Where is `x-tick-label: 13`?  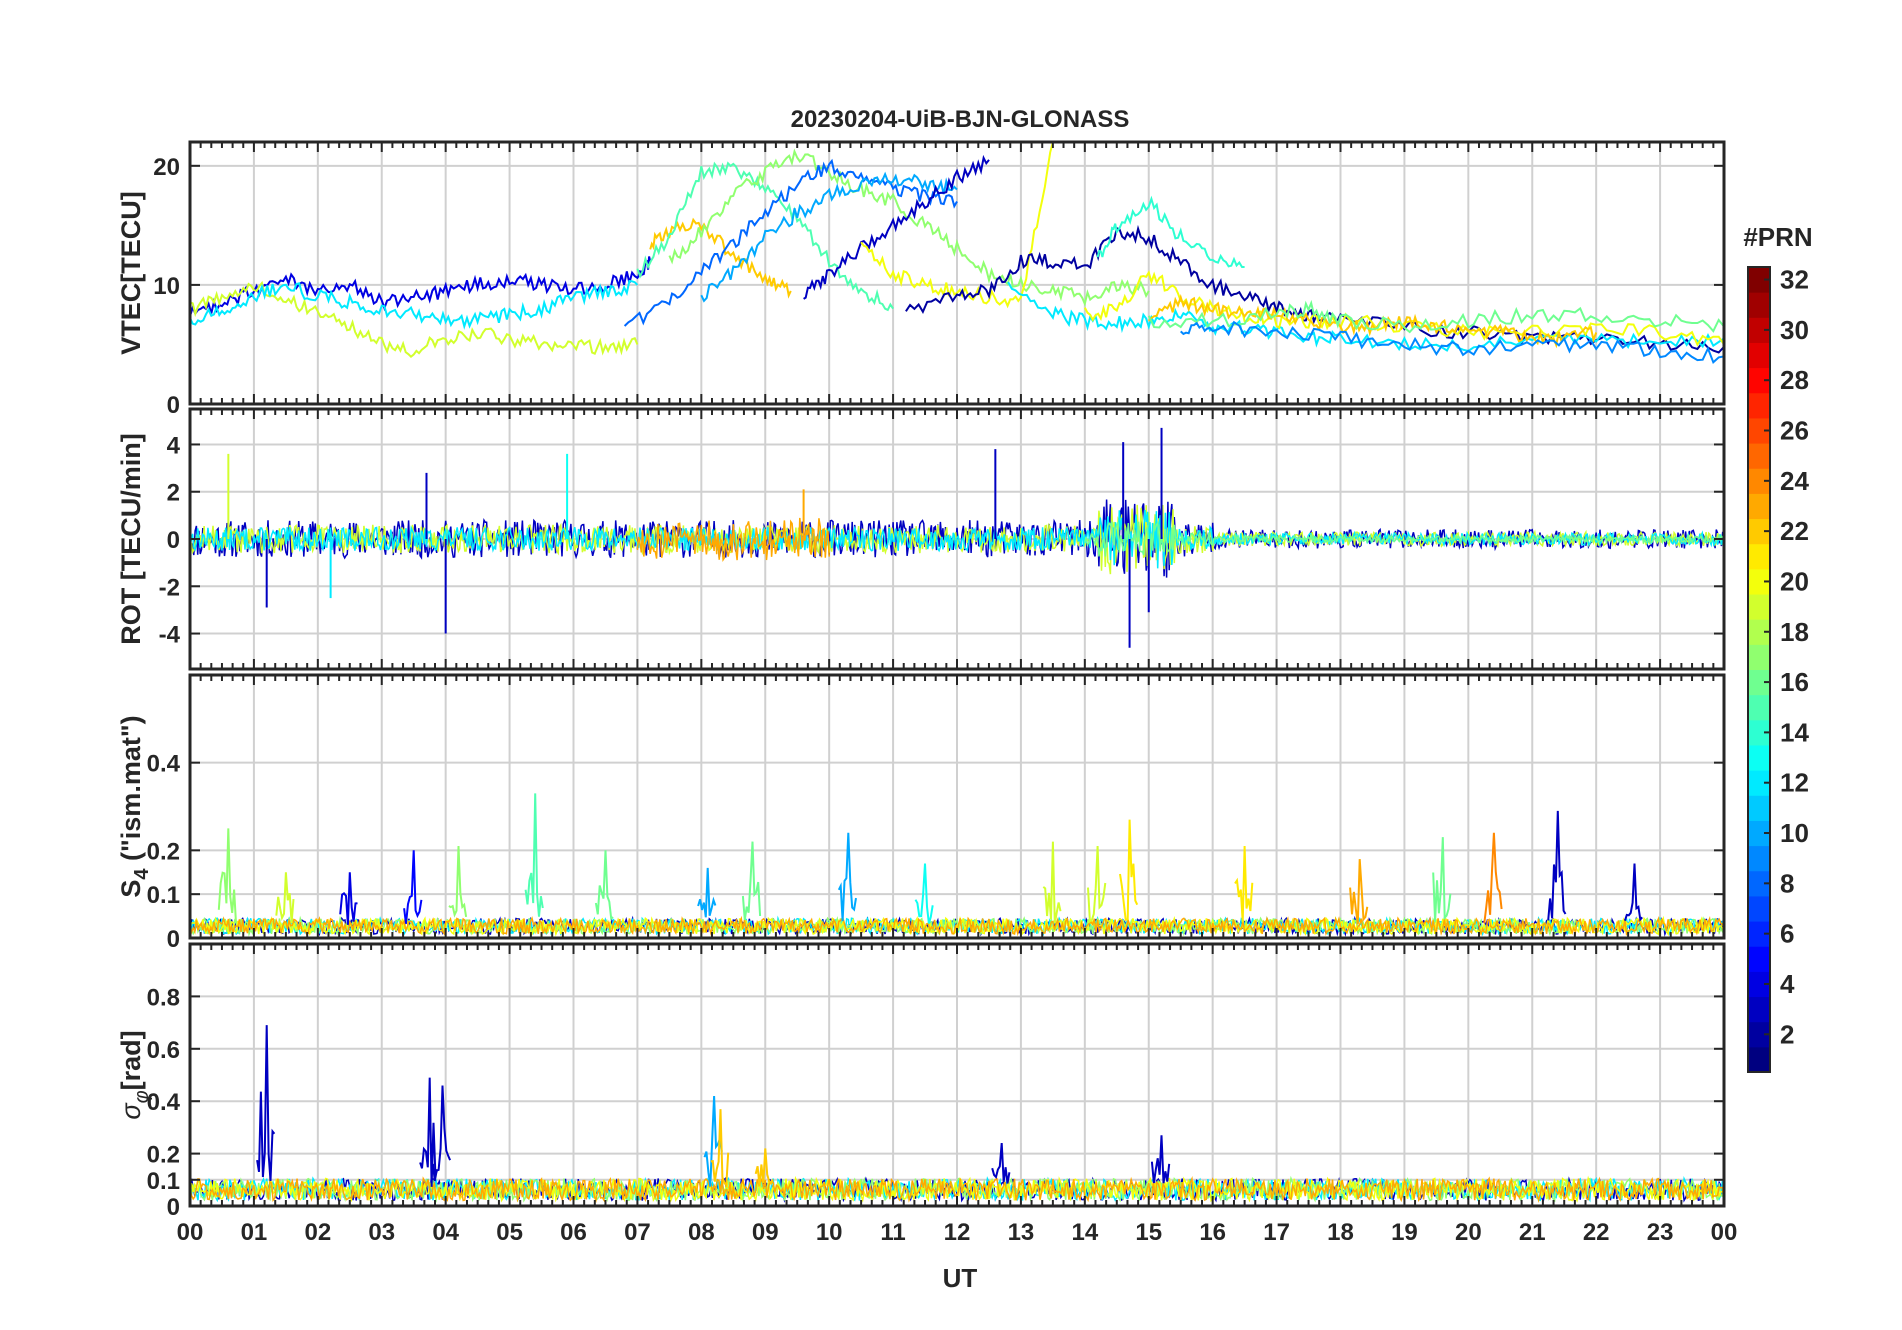 x-tick-label: 13 is located at coordinates (1021, 1232).